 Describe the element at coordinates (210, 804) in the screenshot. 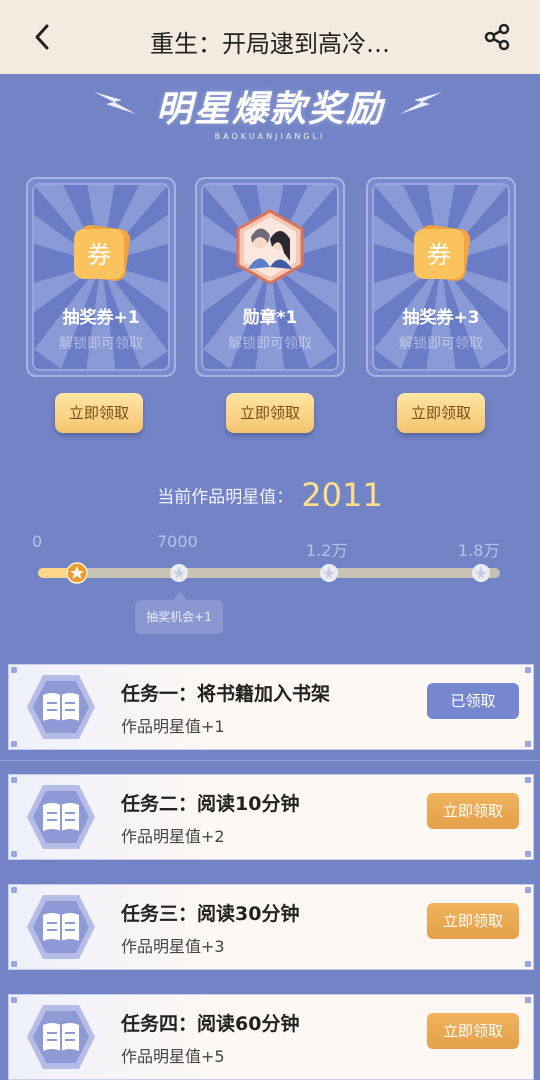

I see `task-name: 任务二：阅读10分钟` at that location.